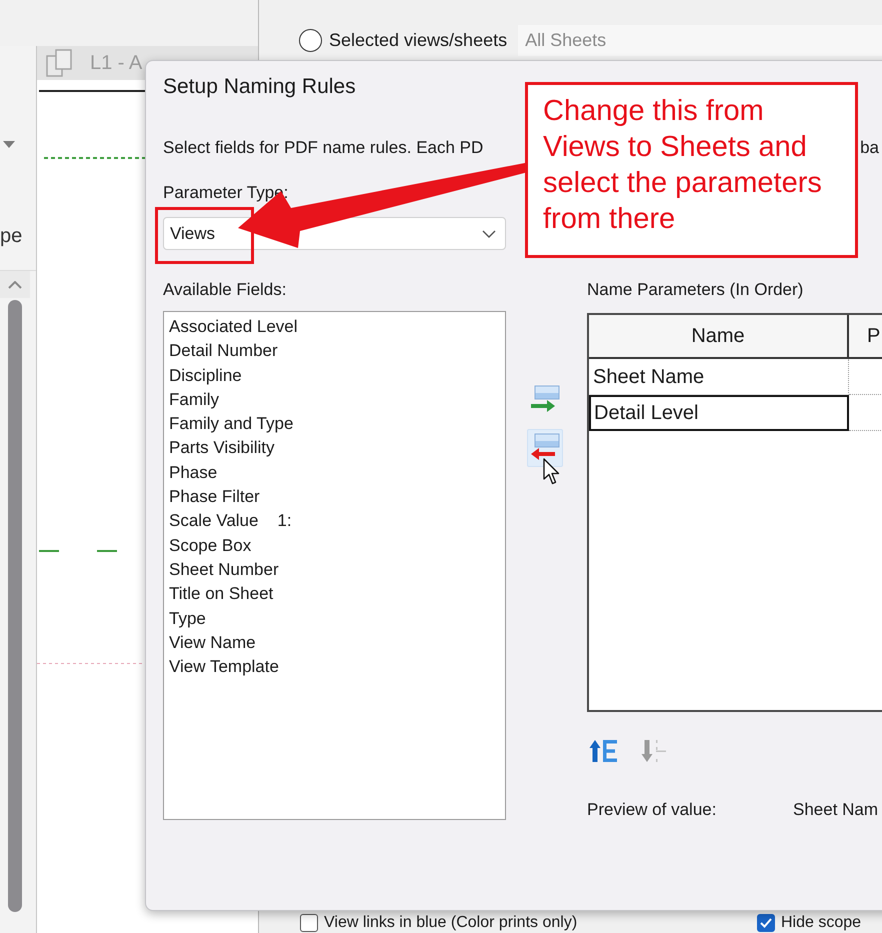  What do you see at coordinates (691, 170) in the screenshot?
I see `annotation-callout: Change this from Views to Sheets and select the parameters from there` at bounding box center [691, 170].